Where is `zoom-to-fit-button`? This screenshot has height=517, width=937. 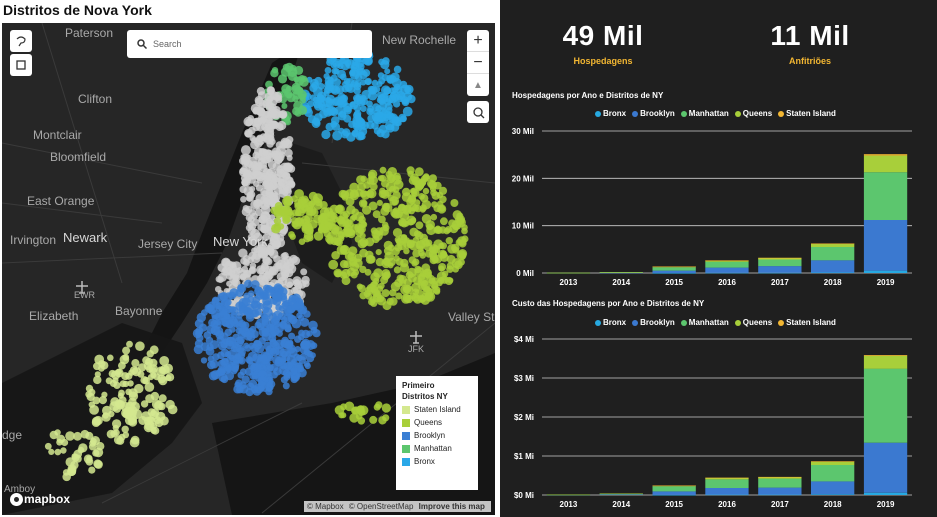
zoom-to-fit-button is located at coordinates (478, 112).